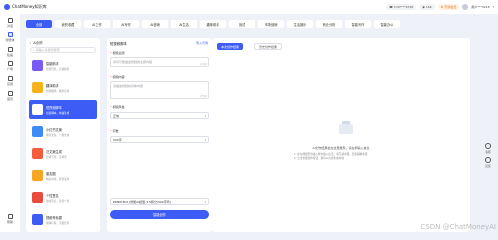 The height and width of the screenshot is (240, 498). I want to click on topic-input: 请尽可能描述视频的主题内容, so click(159, 62).